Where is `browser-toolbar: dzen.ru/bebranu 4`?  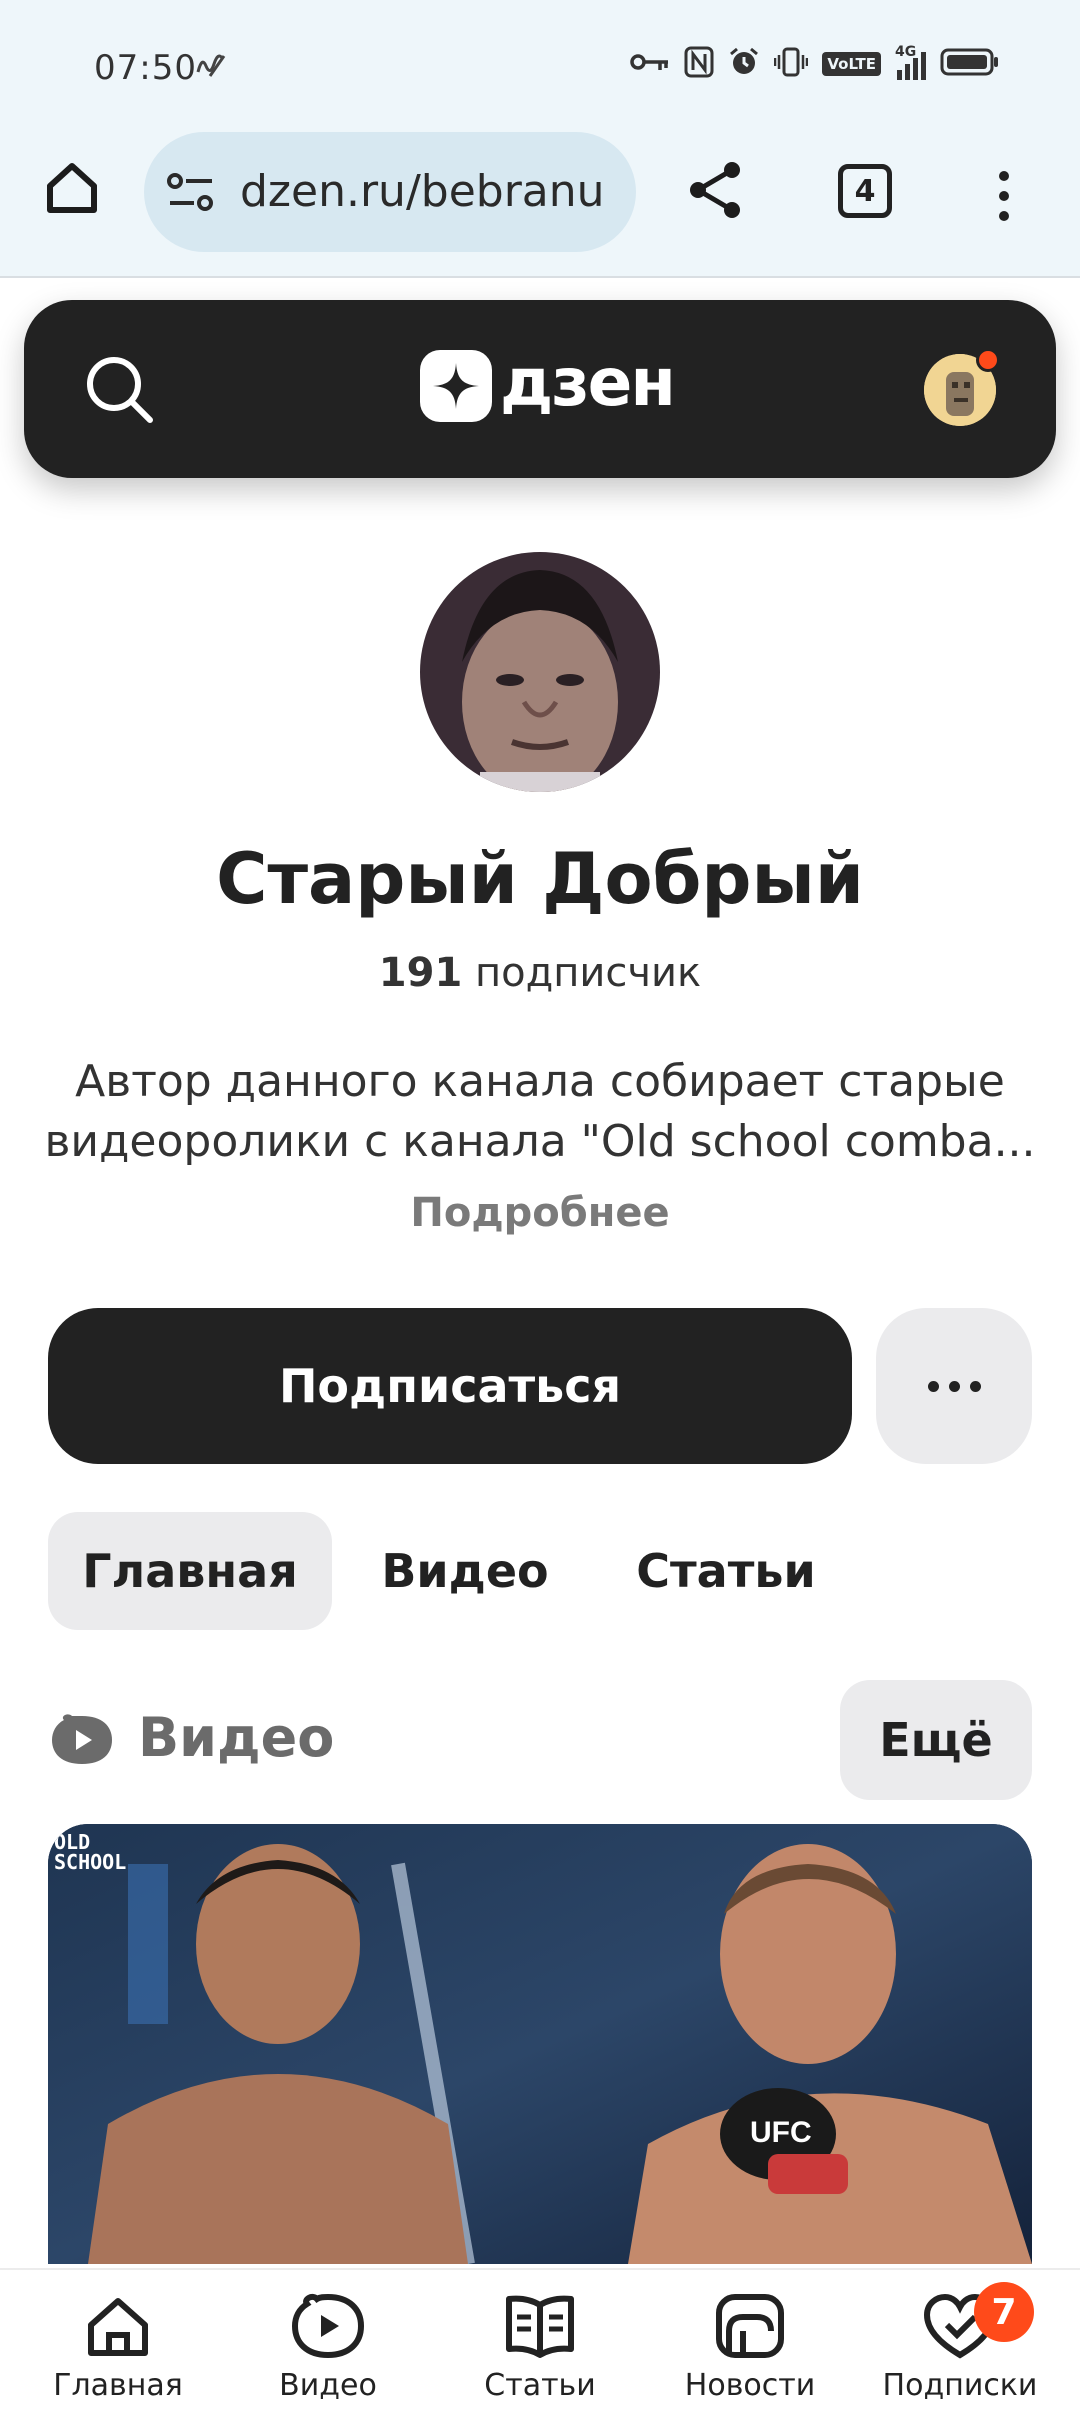
browser-toolbar: dzen.ru/bebranu 4 is located at coordinates (540, 199).